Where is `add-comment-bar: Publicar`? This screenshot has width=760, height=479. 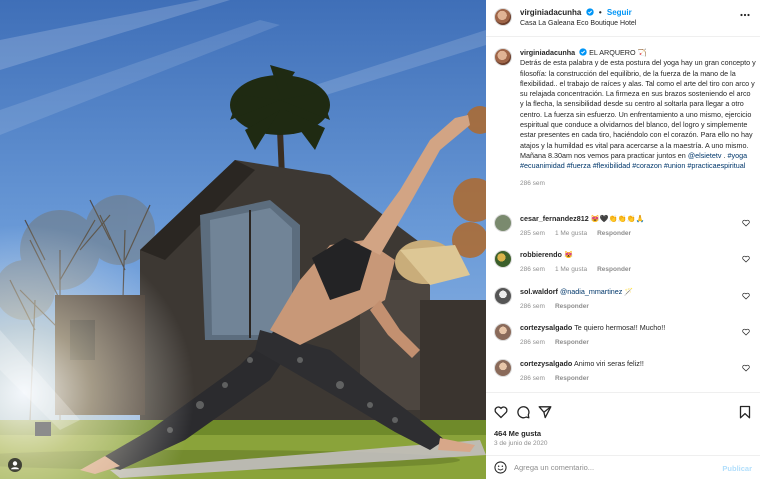 add-comment-bar: Publicar is located at coordinates (623, 467).